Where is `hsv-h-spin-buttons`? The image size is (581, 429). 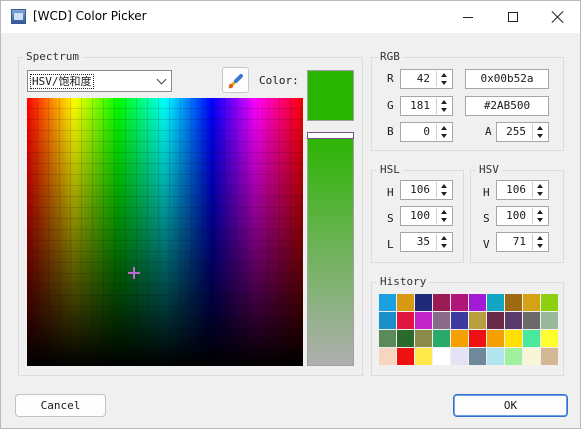
hsv-h-spin-buttons is located at coordinates (539, 190).